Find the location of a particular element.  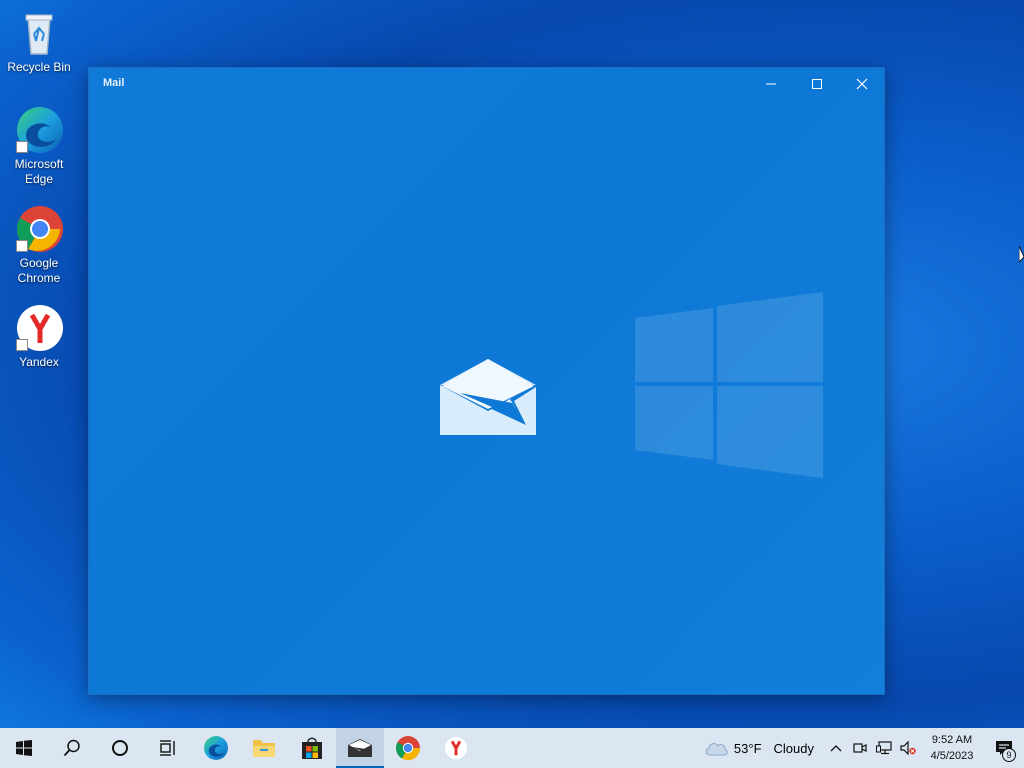

clock-date: 4/5/2023 is located at coordinates (952, 756).